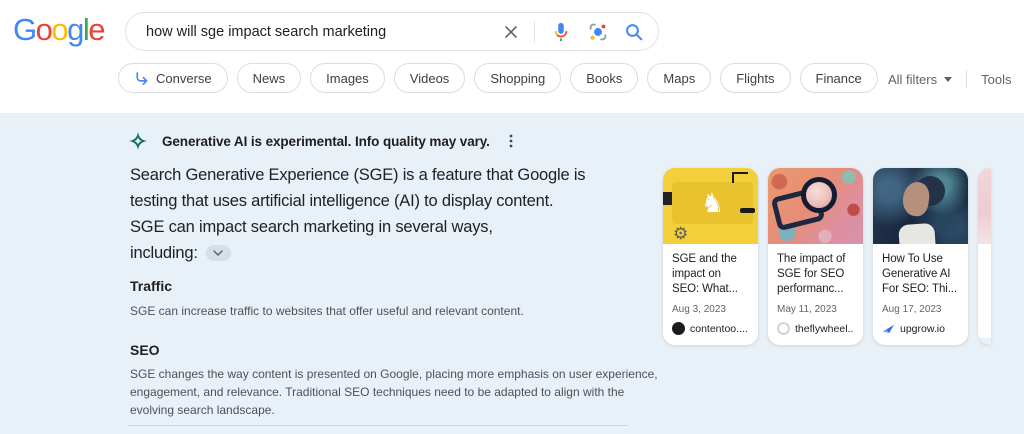  I want to click on card-date: Aug 3, 2023, so click(699, 309).